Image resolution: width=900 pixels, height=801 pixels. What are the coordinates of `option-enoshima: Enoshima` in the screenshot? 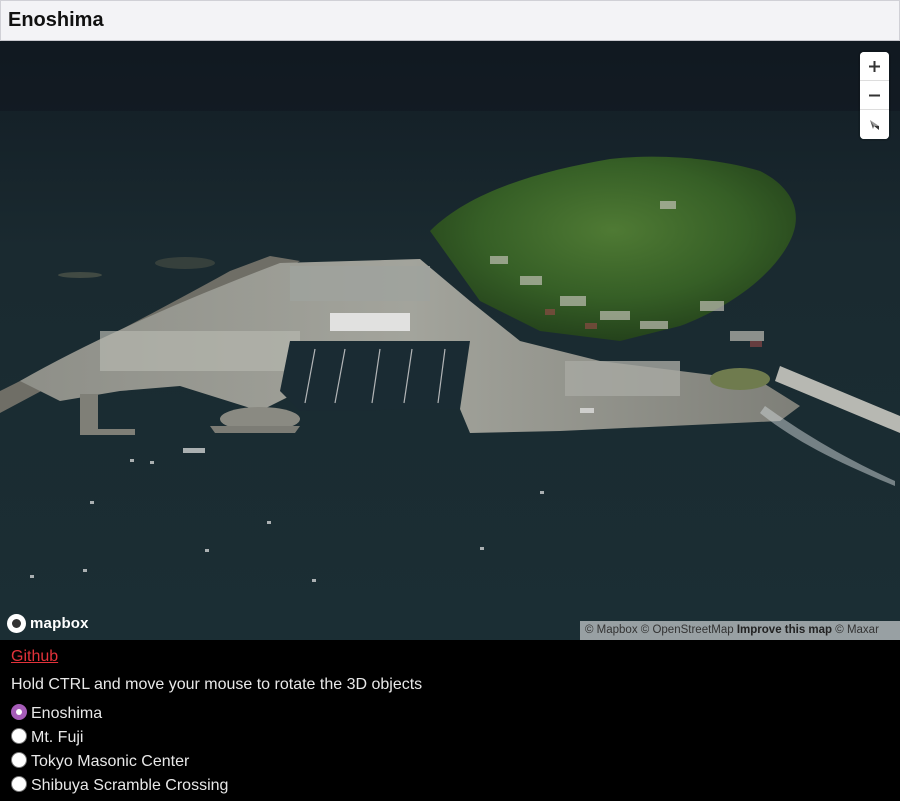 It's located at (119, 714).